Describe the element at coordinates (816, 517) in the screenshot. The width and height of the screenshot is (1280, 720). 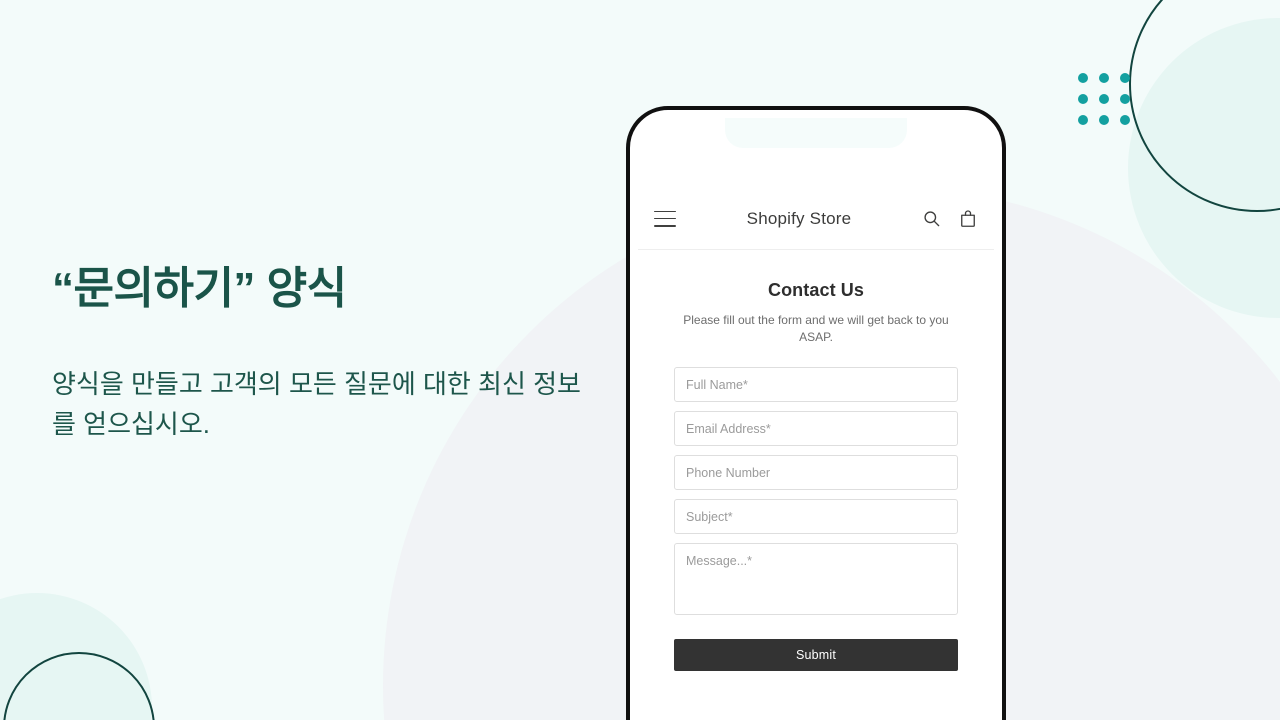
I see `subject-input` at that location.